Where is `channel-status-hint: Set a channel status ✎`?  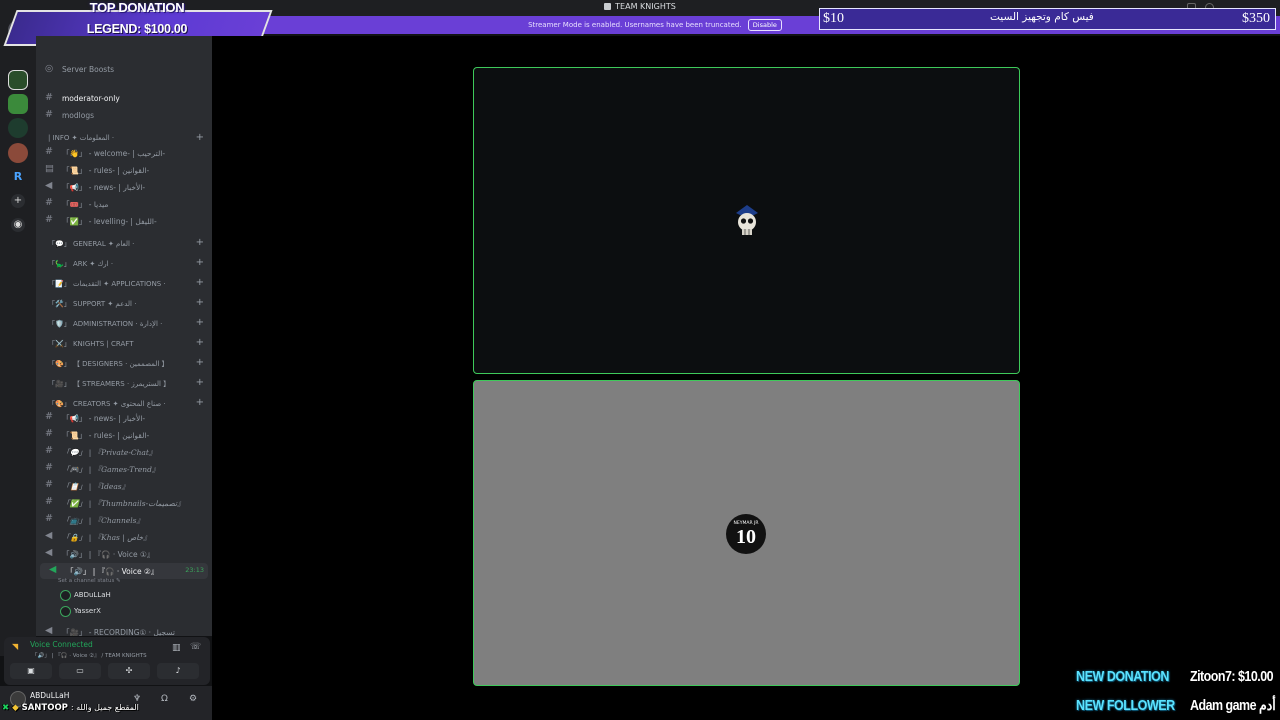 channel-status-hint: Set a channel status ✎ is located at coordinates (89, 581).